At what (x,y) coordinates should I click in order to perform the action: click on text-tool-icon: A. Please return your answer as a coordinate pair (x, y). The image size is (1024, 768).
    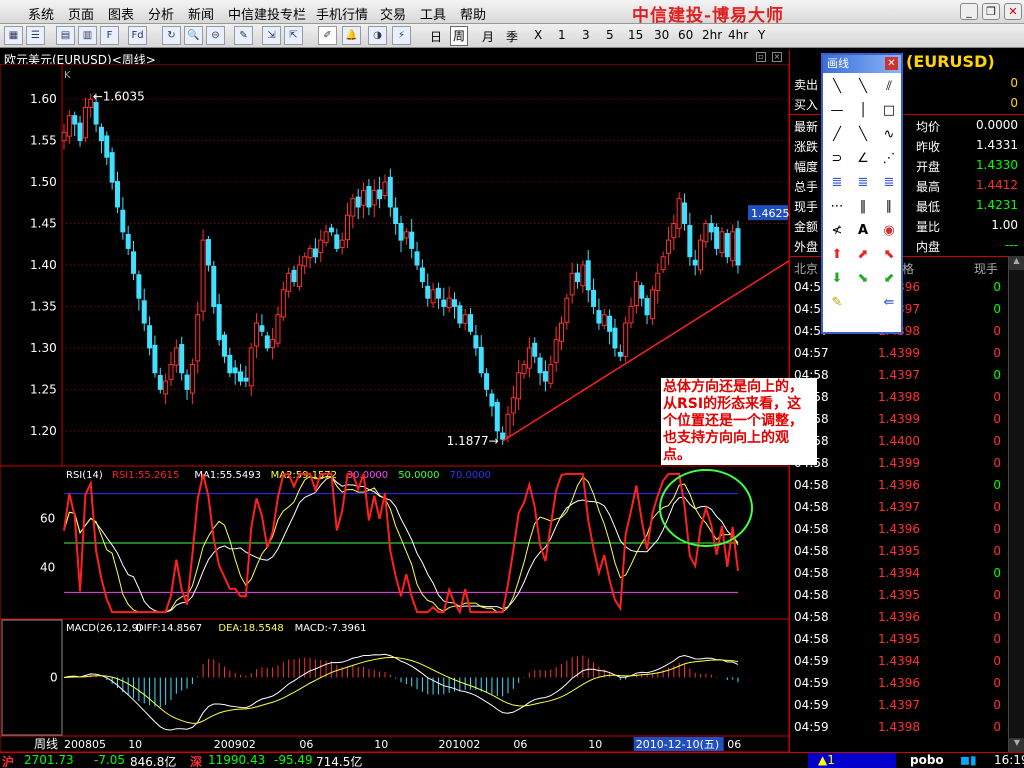
    Looking at the image, I should click on (863, 231).